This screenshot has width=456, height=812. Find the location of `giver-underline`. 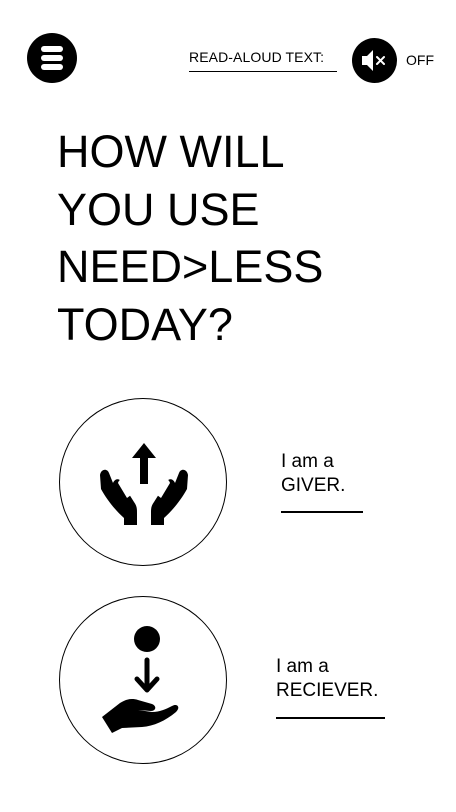

giver-underline is located at coordinates (322, 512).